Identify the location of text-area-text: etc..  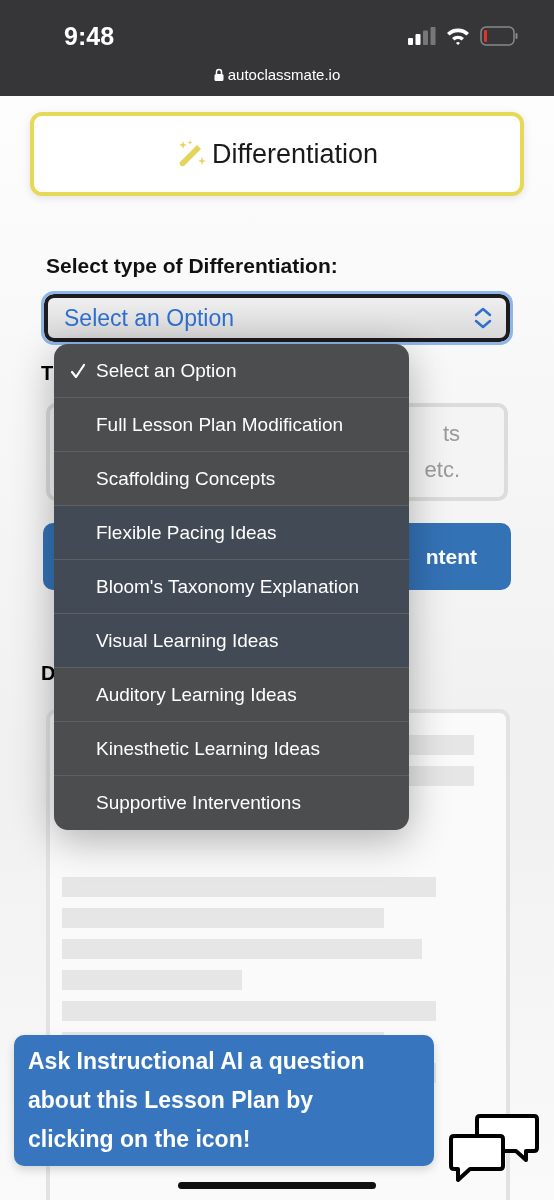
(442, 470).